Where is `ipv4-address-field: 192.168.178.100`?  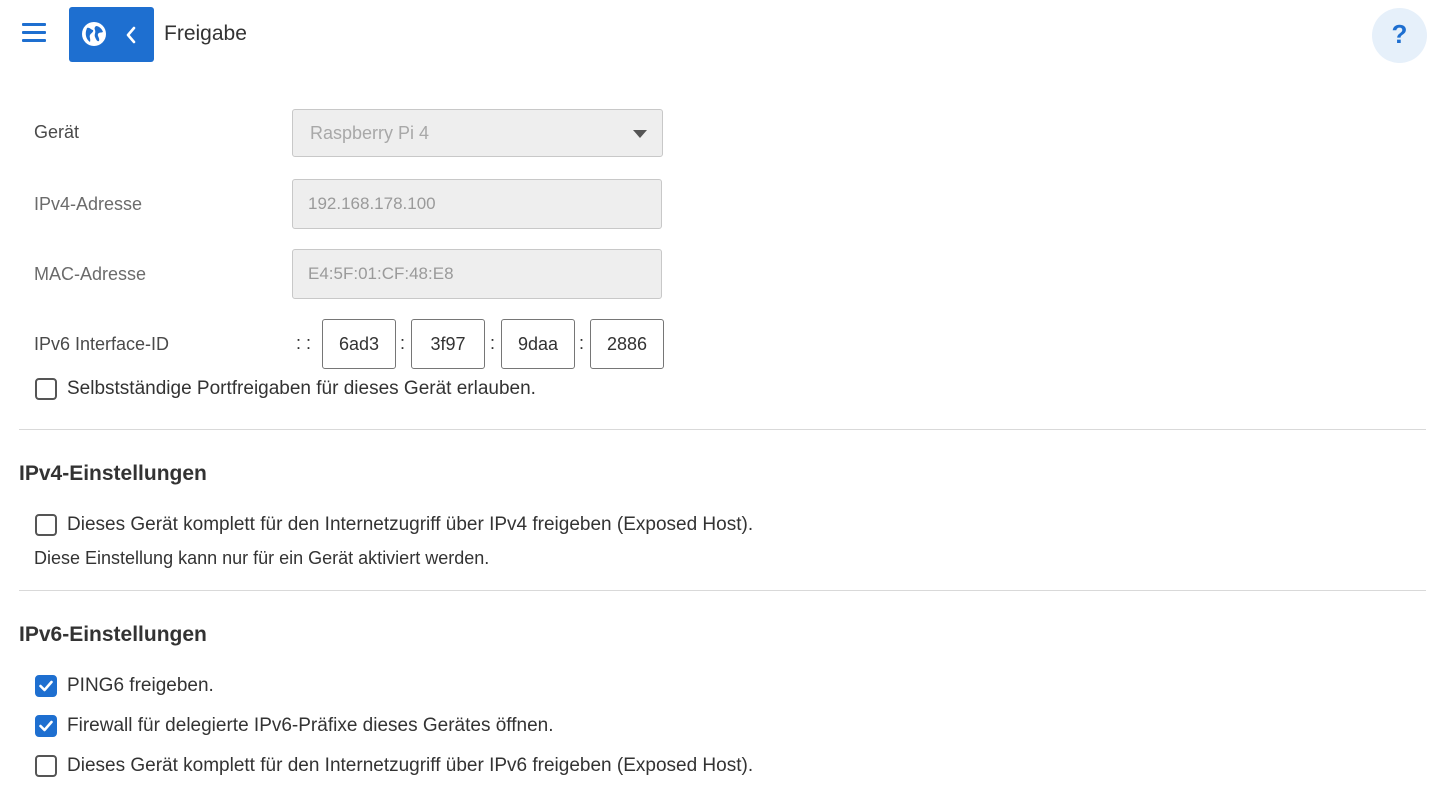 ipv4-address-field: 192.168.178.100 is located at coordinates (477, 204).